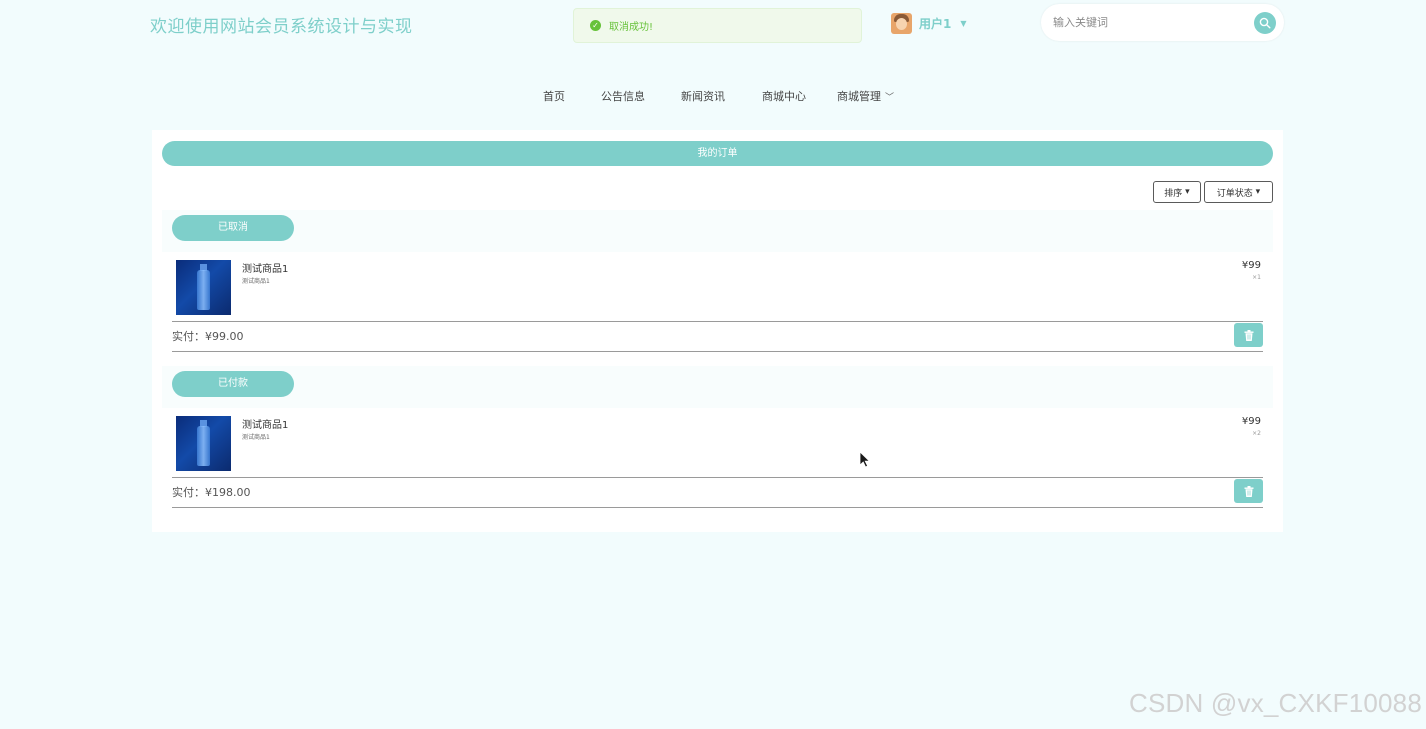  Describe the element at coordinates (963, 23) in the screenshot. I see `chevron-down-icon: ▼` at that location.